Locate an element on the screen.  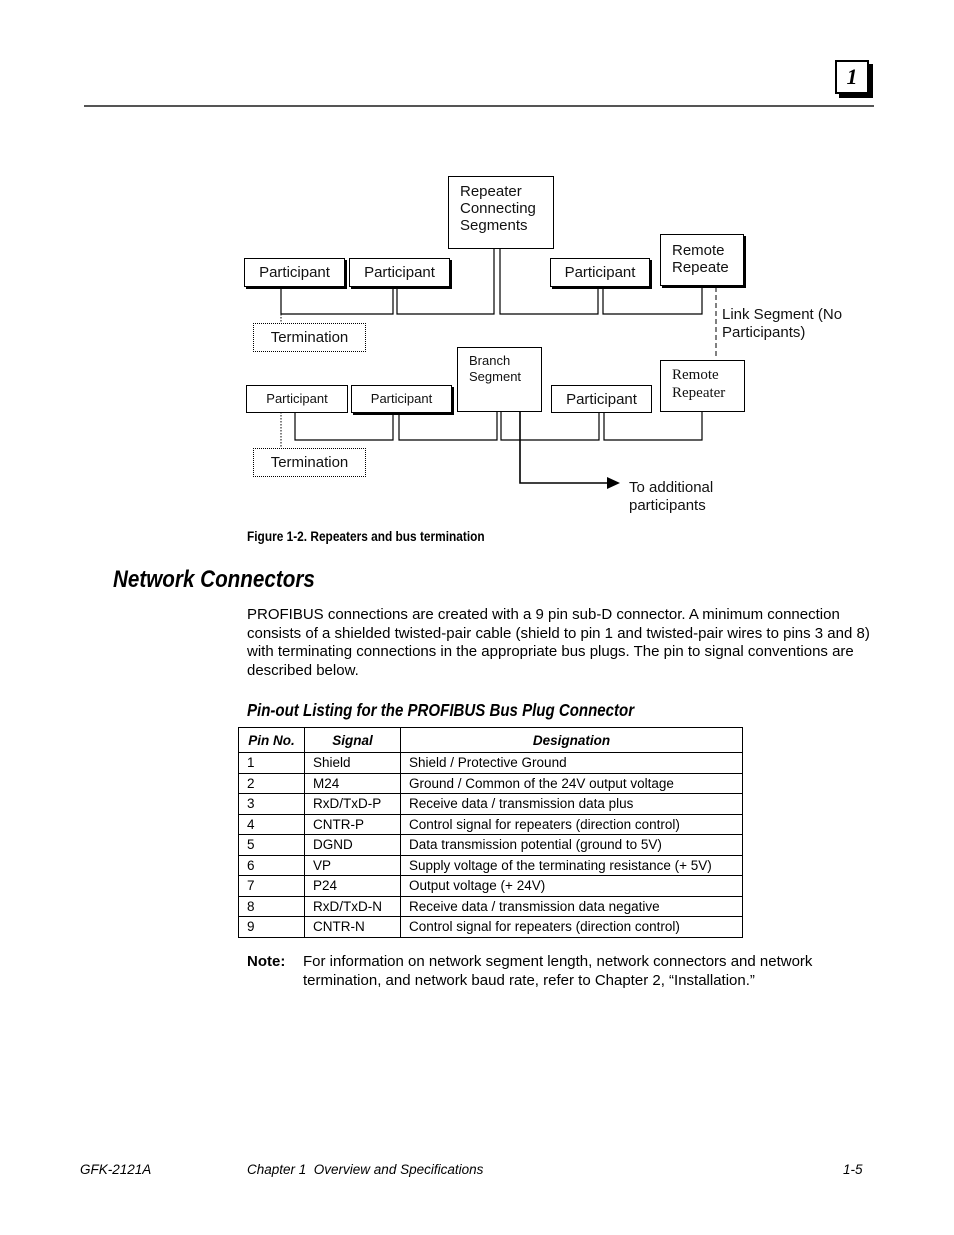
header-signal: Signal is located at coordinates (352, 740).